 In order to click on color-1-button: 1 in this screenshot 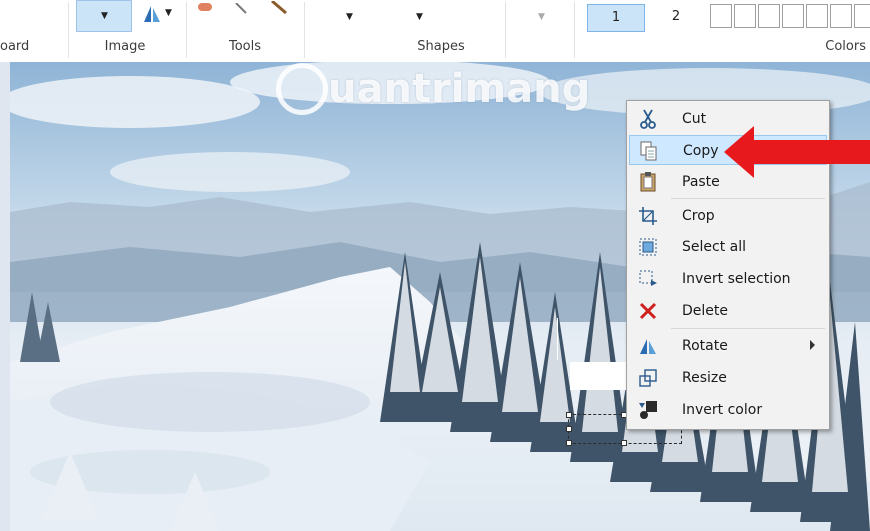, I will do `click(616, 18)`.